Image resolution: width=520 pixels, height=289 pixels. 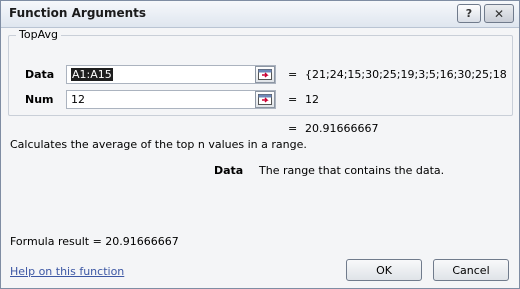 I want to click on num-input-text: 12, so click(x=78, y=99).